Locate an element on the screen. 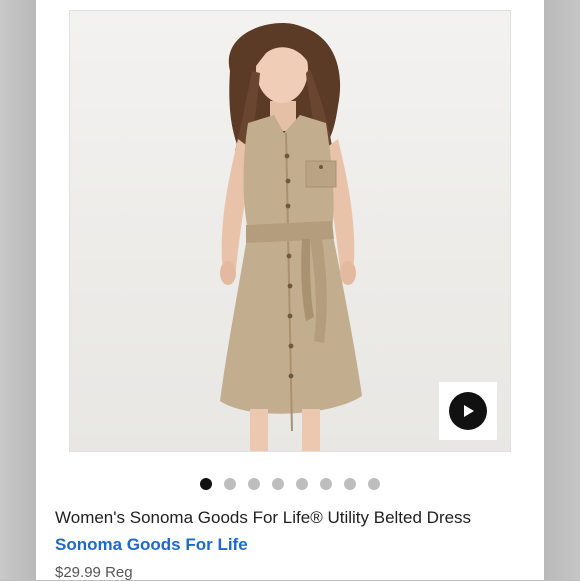  play-video-button is located at coordinates (468, 411).